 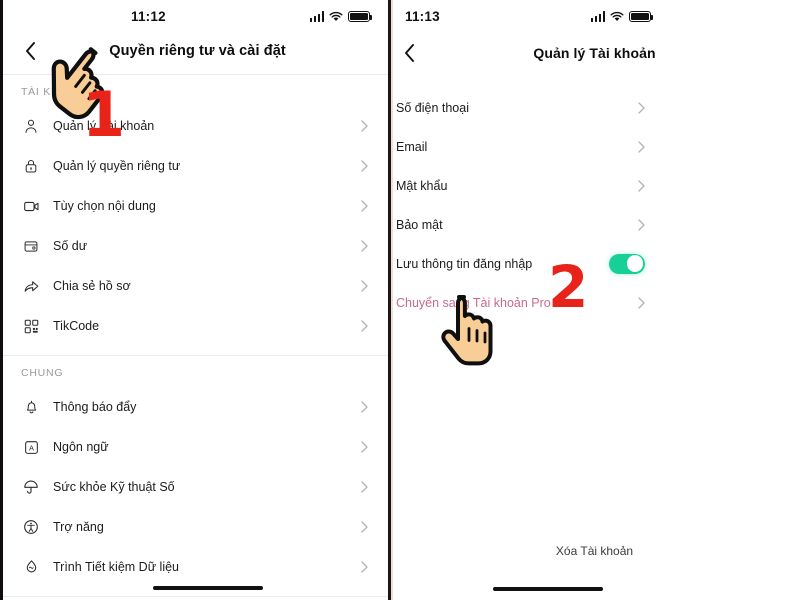 I want to click on row-label: Trình Tiết kiệm Dữ liệu, so click(x=116, y=567).